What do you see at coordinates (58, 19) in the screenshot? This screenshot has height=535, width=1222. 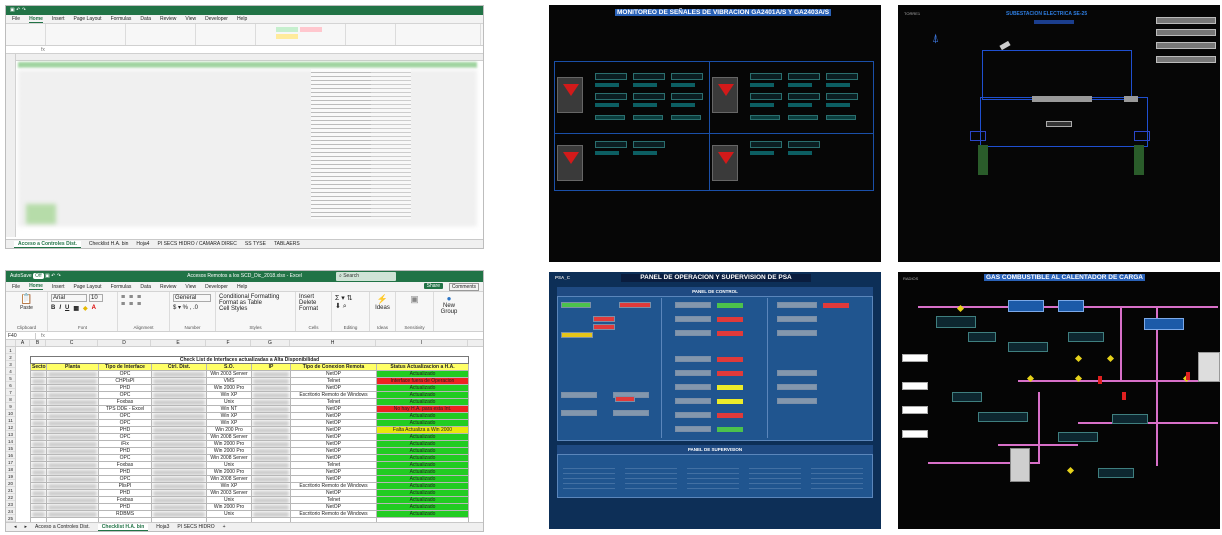 I see `tab-insert: Insert` at bounding box center [58, 19].